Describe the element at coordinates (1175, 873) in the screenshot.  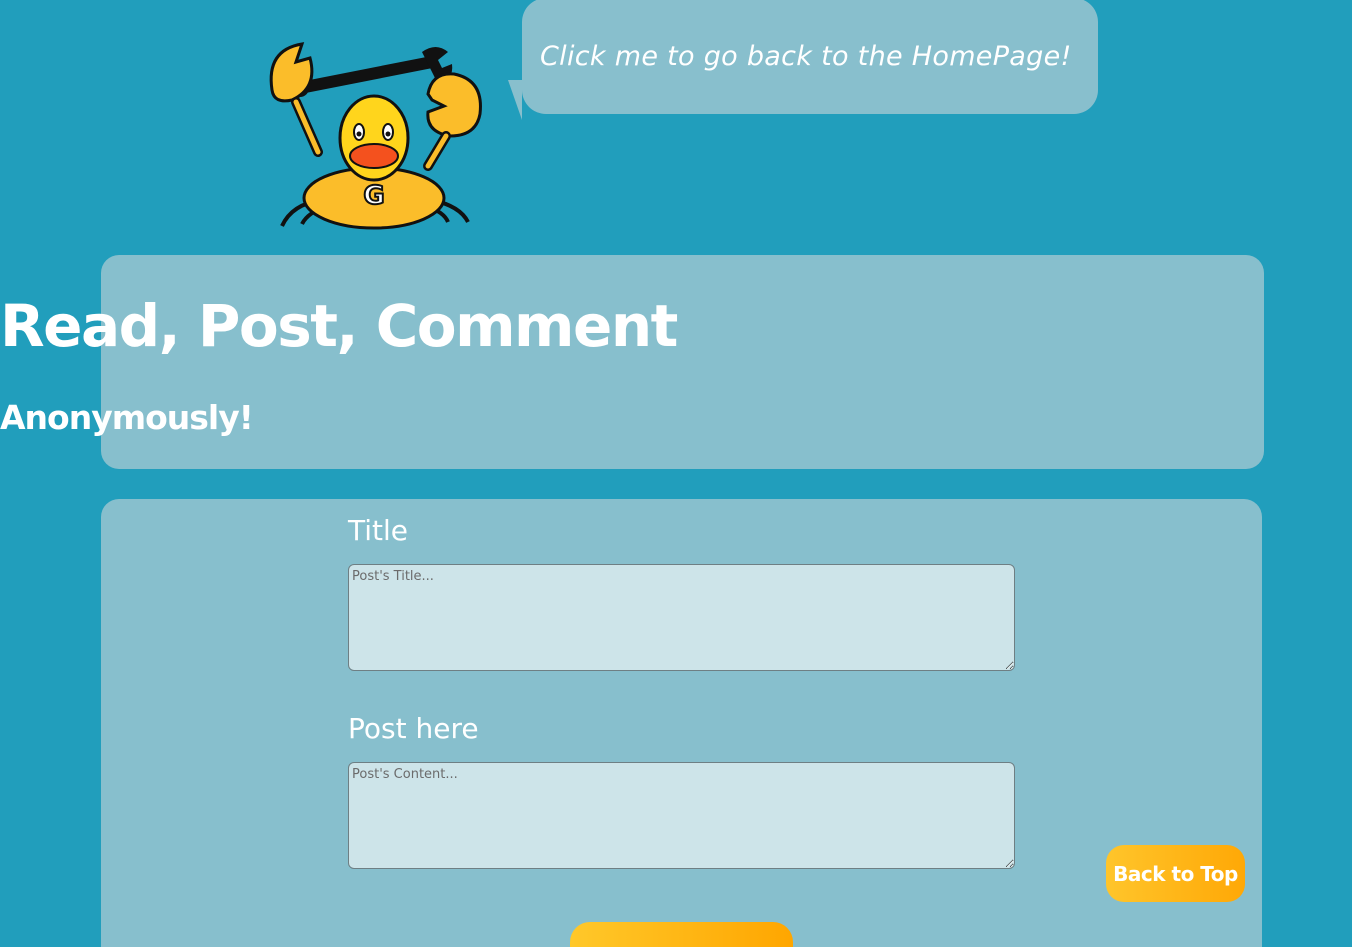
I see `back-to-top-button: Back to Top` at that location.